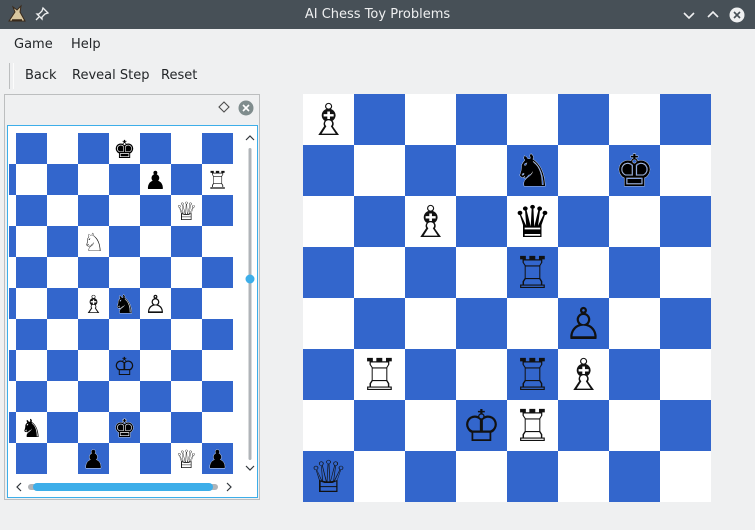 This screenshot has height=530, width=755. I want to click on toolbar-grip, so click(11, 76).